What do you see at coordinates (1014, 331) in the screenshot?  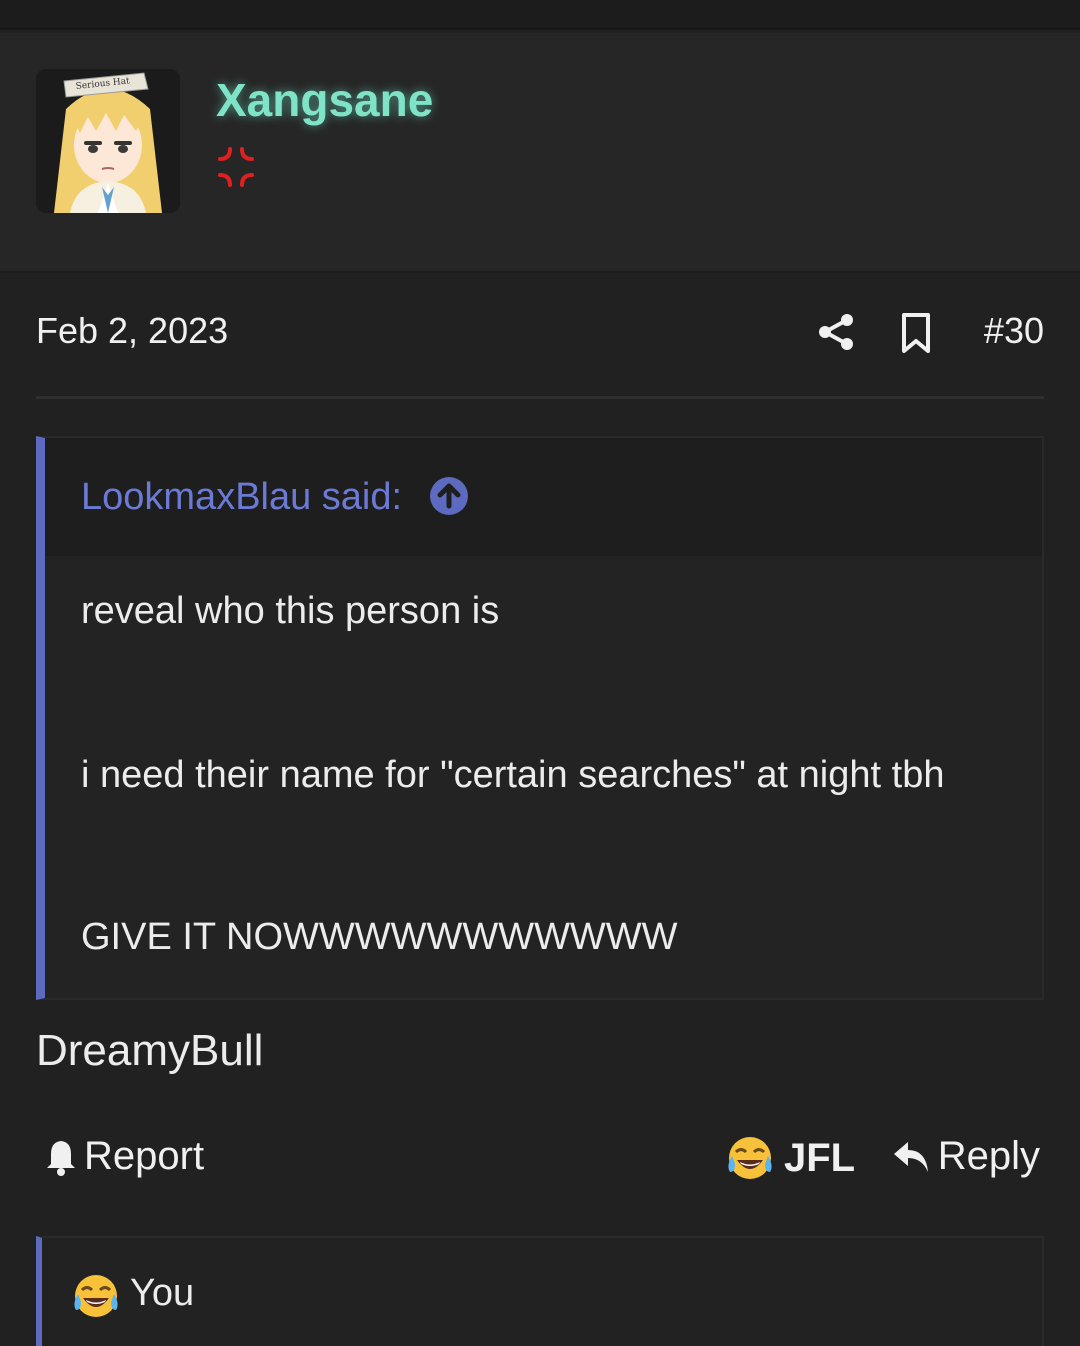 I see `post-number-link: #30` at bounding box center [1014, 331].